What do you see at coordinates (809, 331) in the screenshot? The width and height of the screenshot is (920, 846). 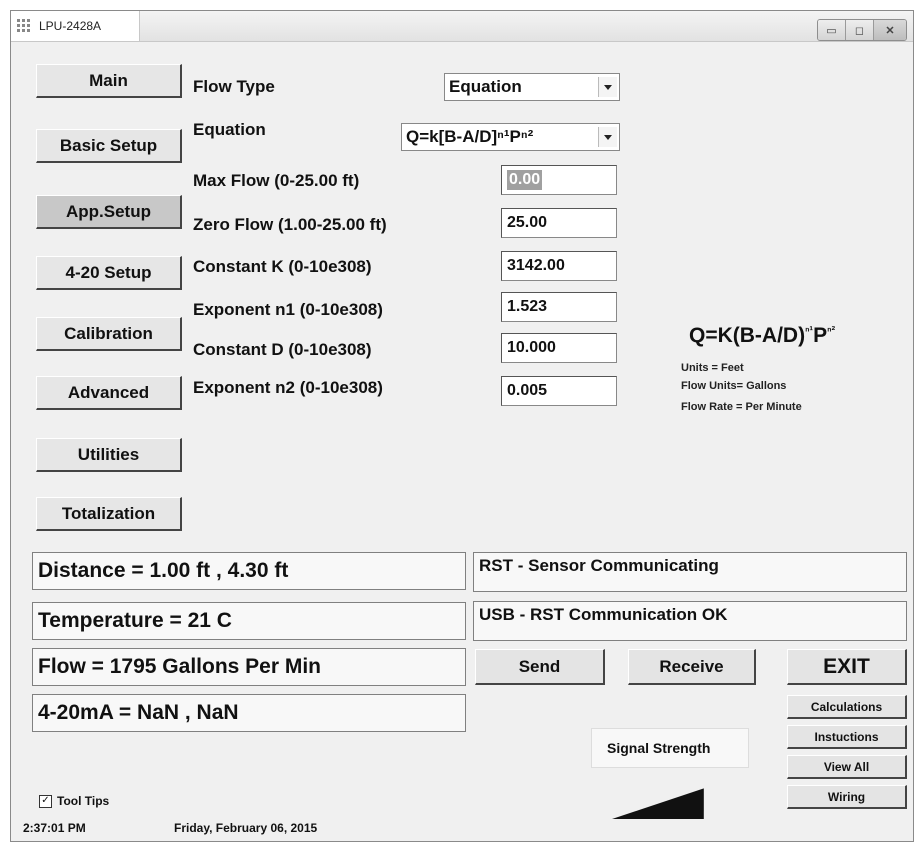 I see `formula-exponent-1: ⁿ¹` at bounding box center [809, 331].